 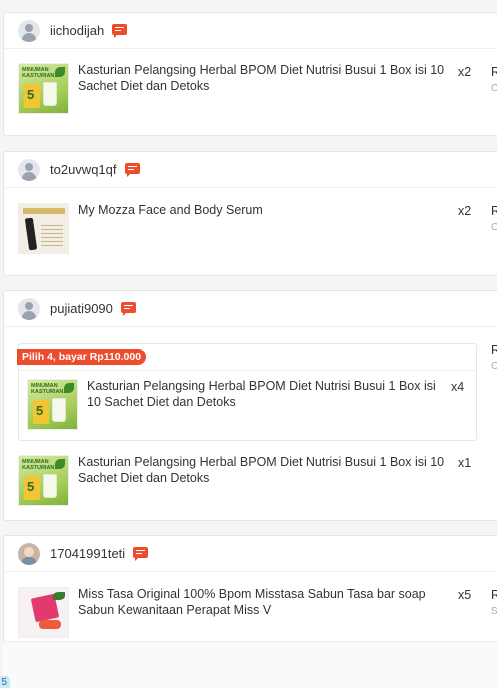 I want to click on buyer-username: pujiati9090, so click(x=81, y=308).